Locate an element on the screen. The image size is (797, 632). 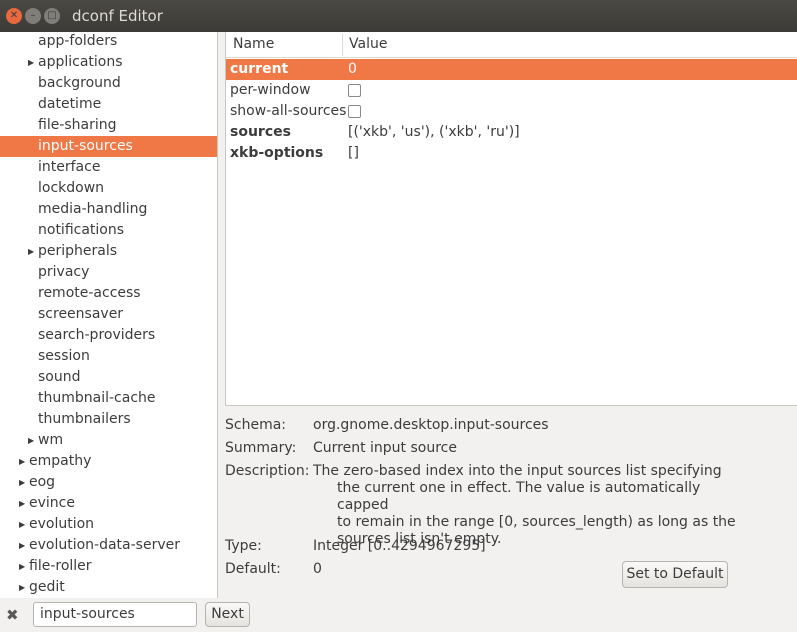
key-row: current 0 is located at coordinates (511, 69).